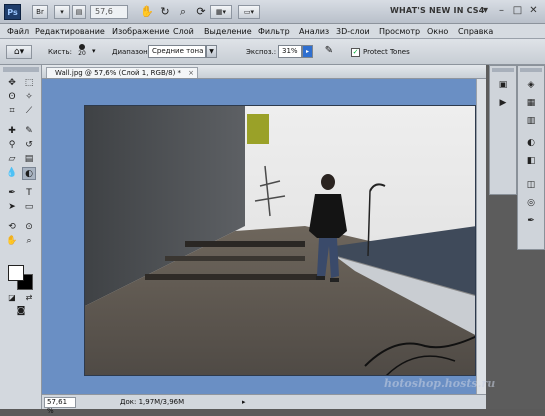 The image size is (545, 416). I want to click on airbrush-icon: ✎, so click(329, 51).